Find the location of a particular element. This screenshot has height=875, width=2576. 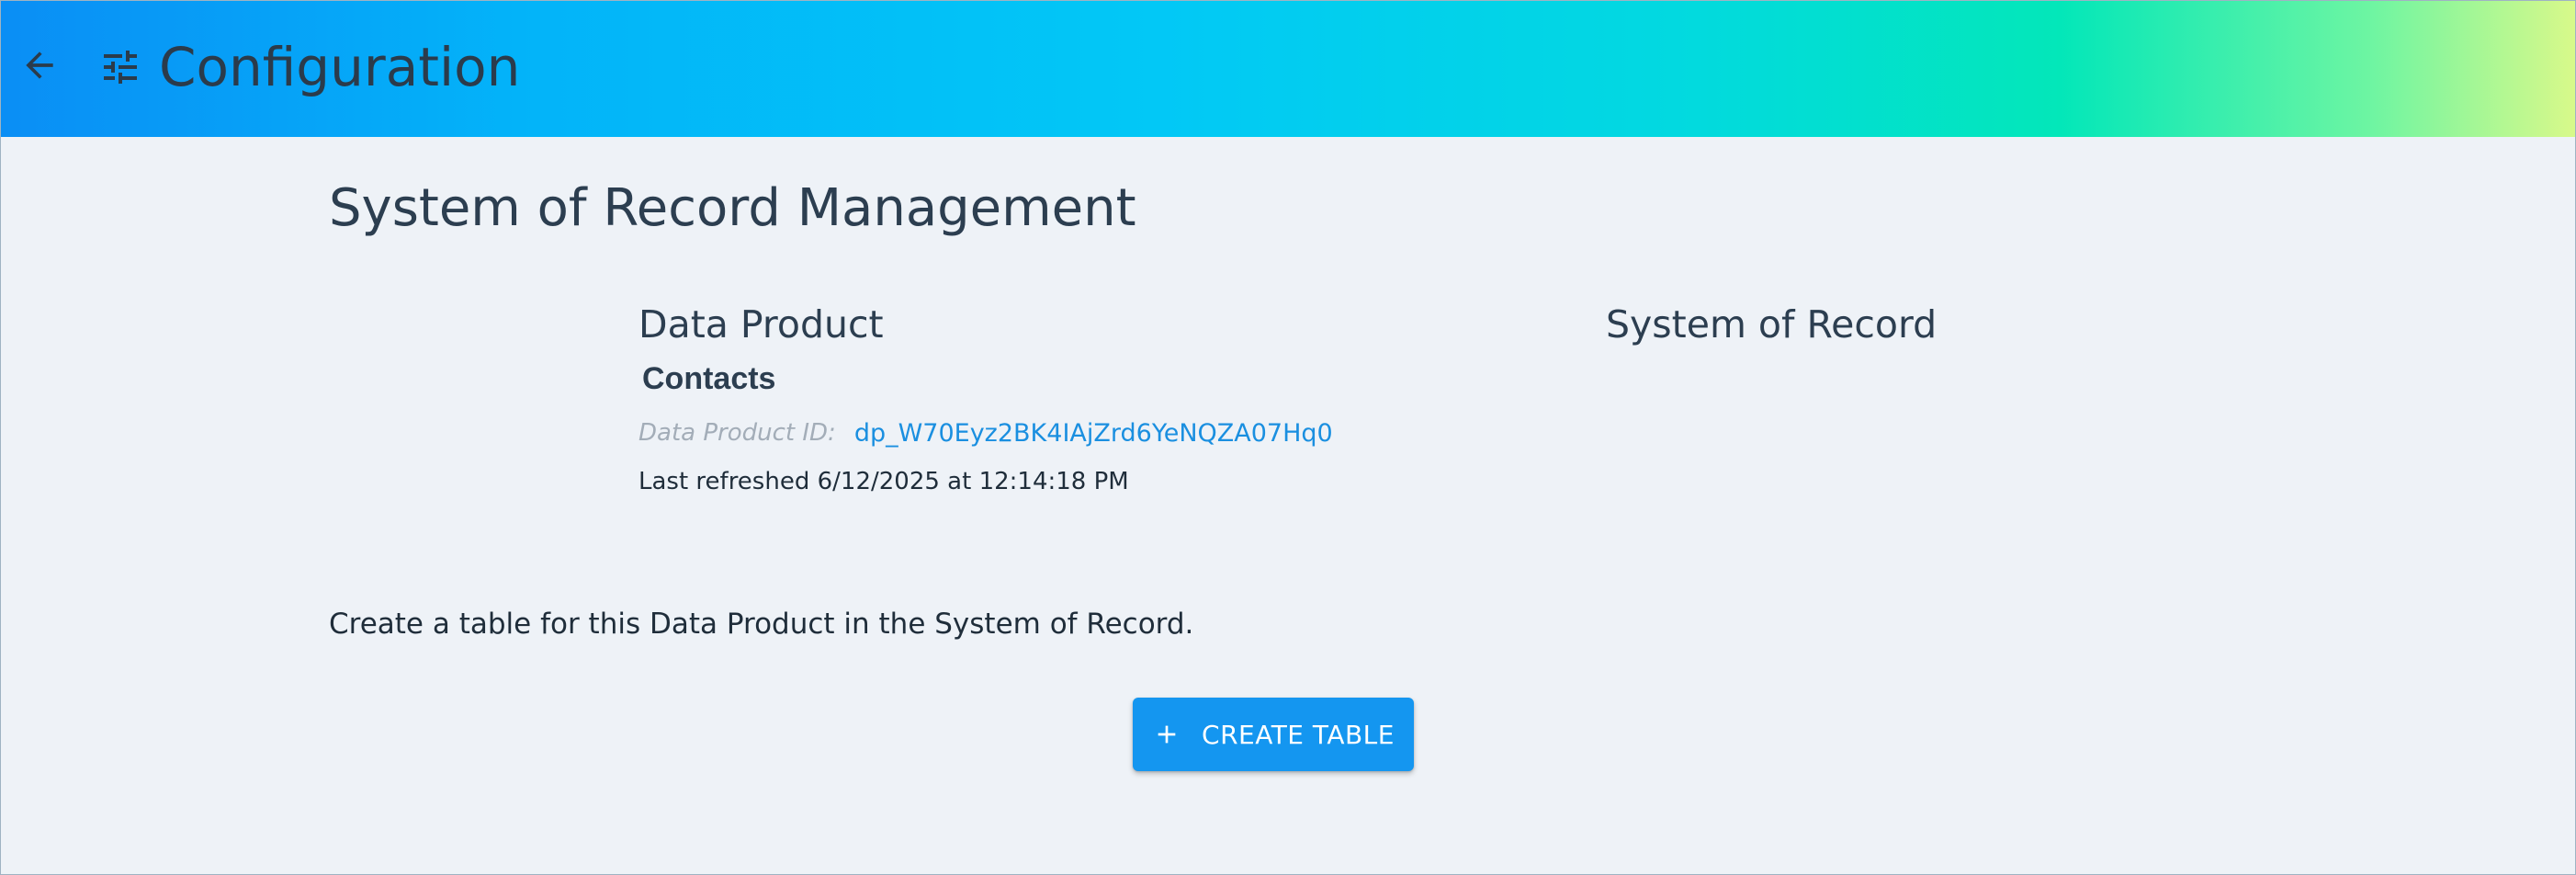

create-table-button: CREATE TABLE is located at coordinates (1273, 734).